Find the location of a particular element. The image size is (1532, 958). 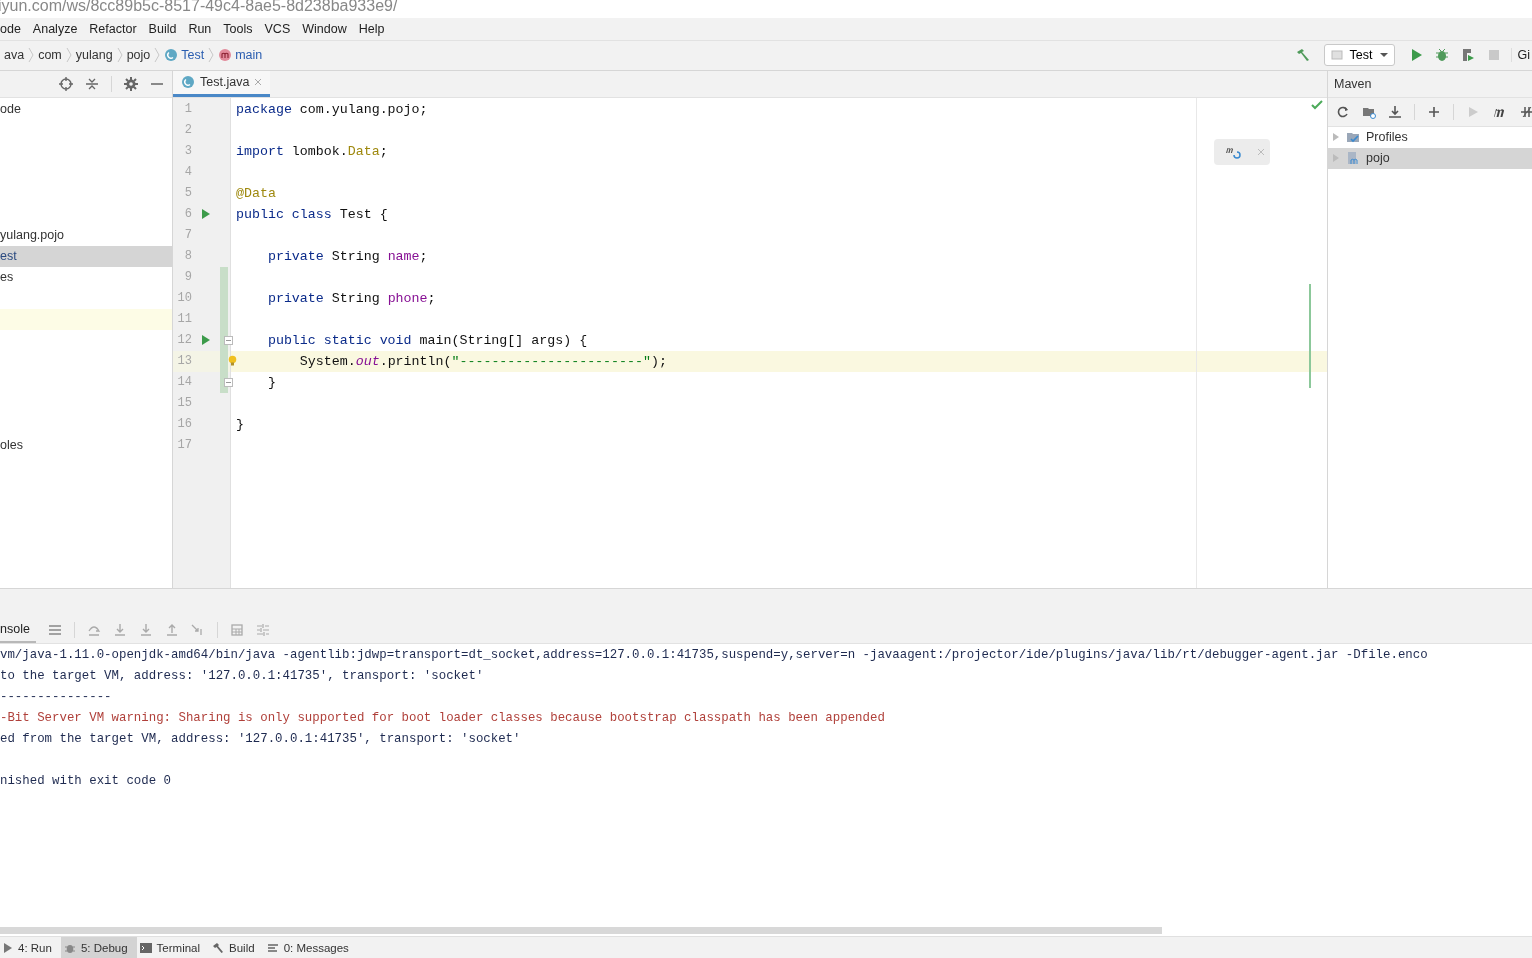

line-number: 7 is located at coordinates (187, 235).